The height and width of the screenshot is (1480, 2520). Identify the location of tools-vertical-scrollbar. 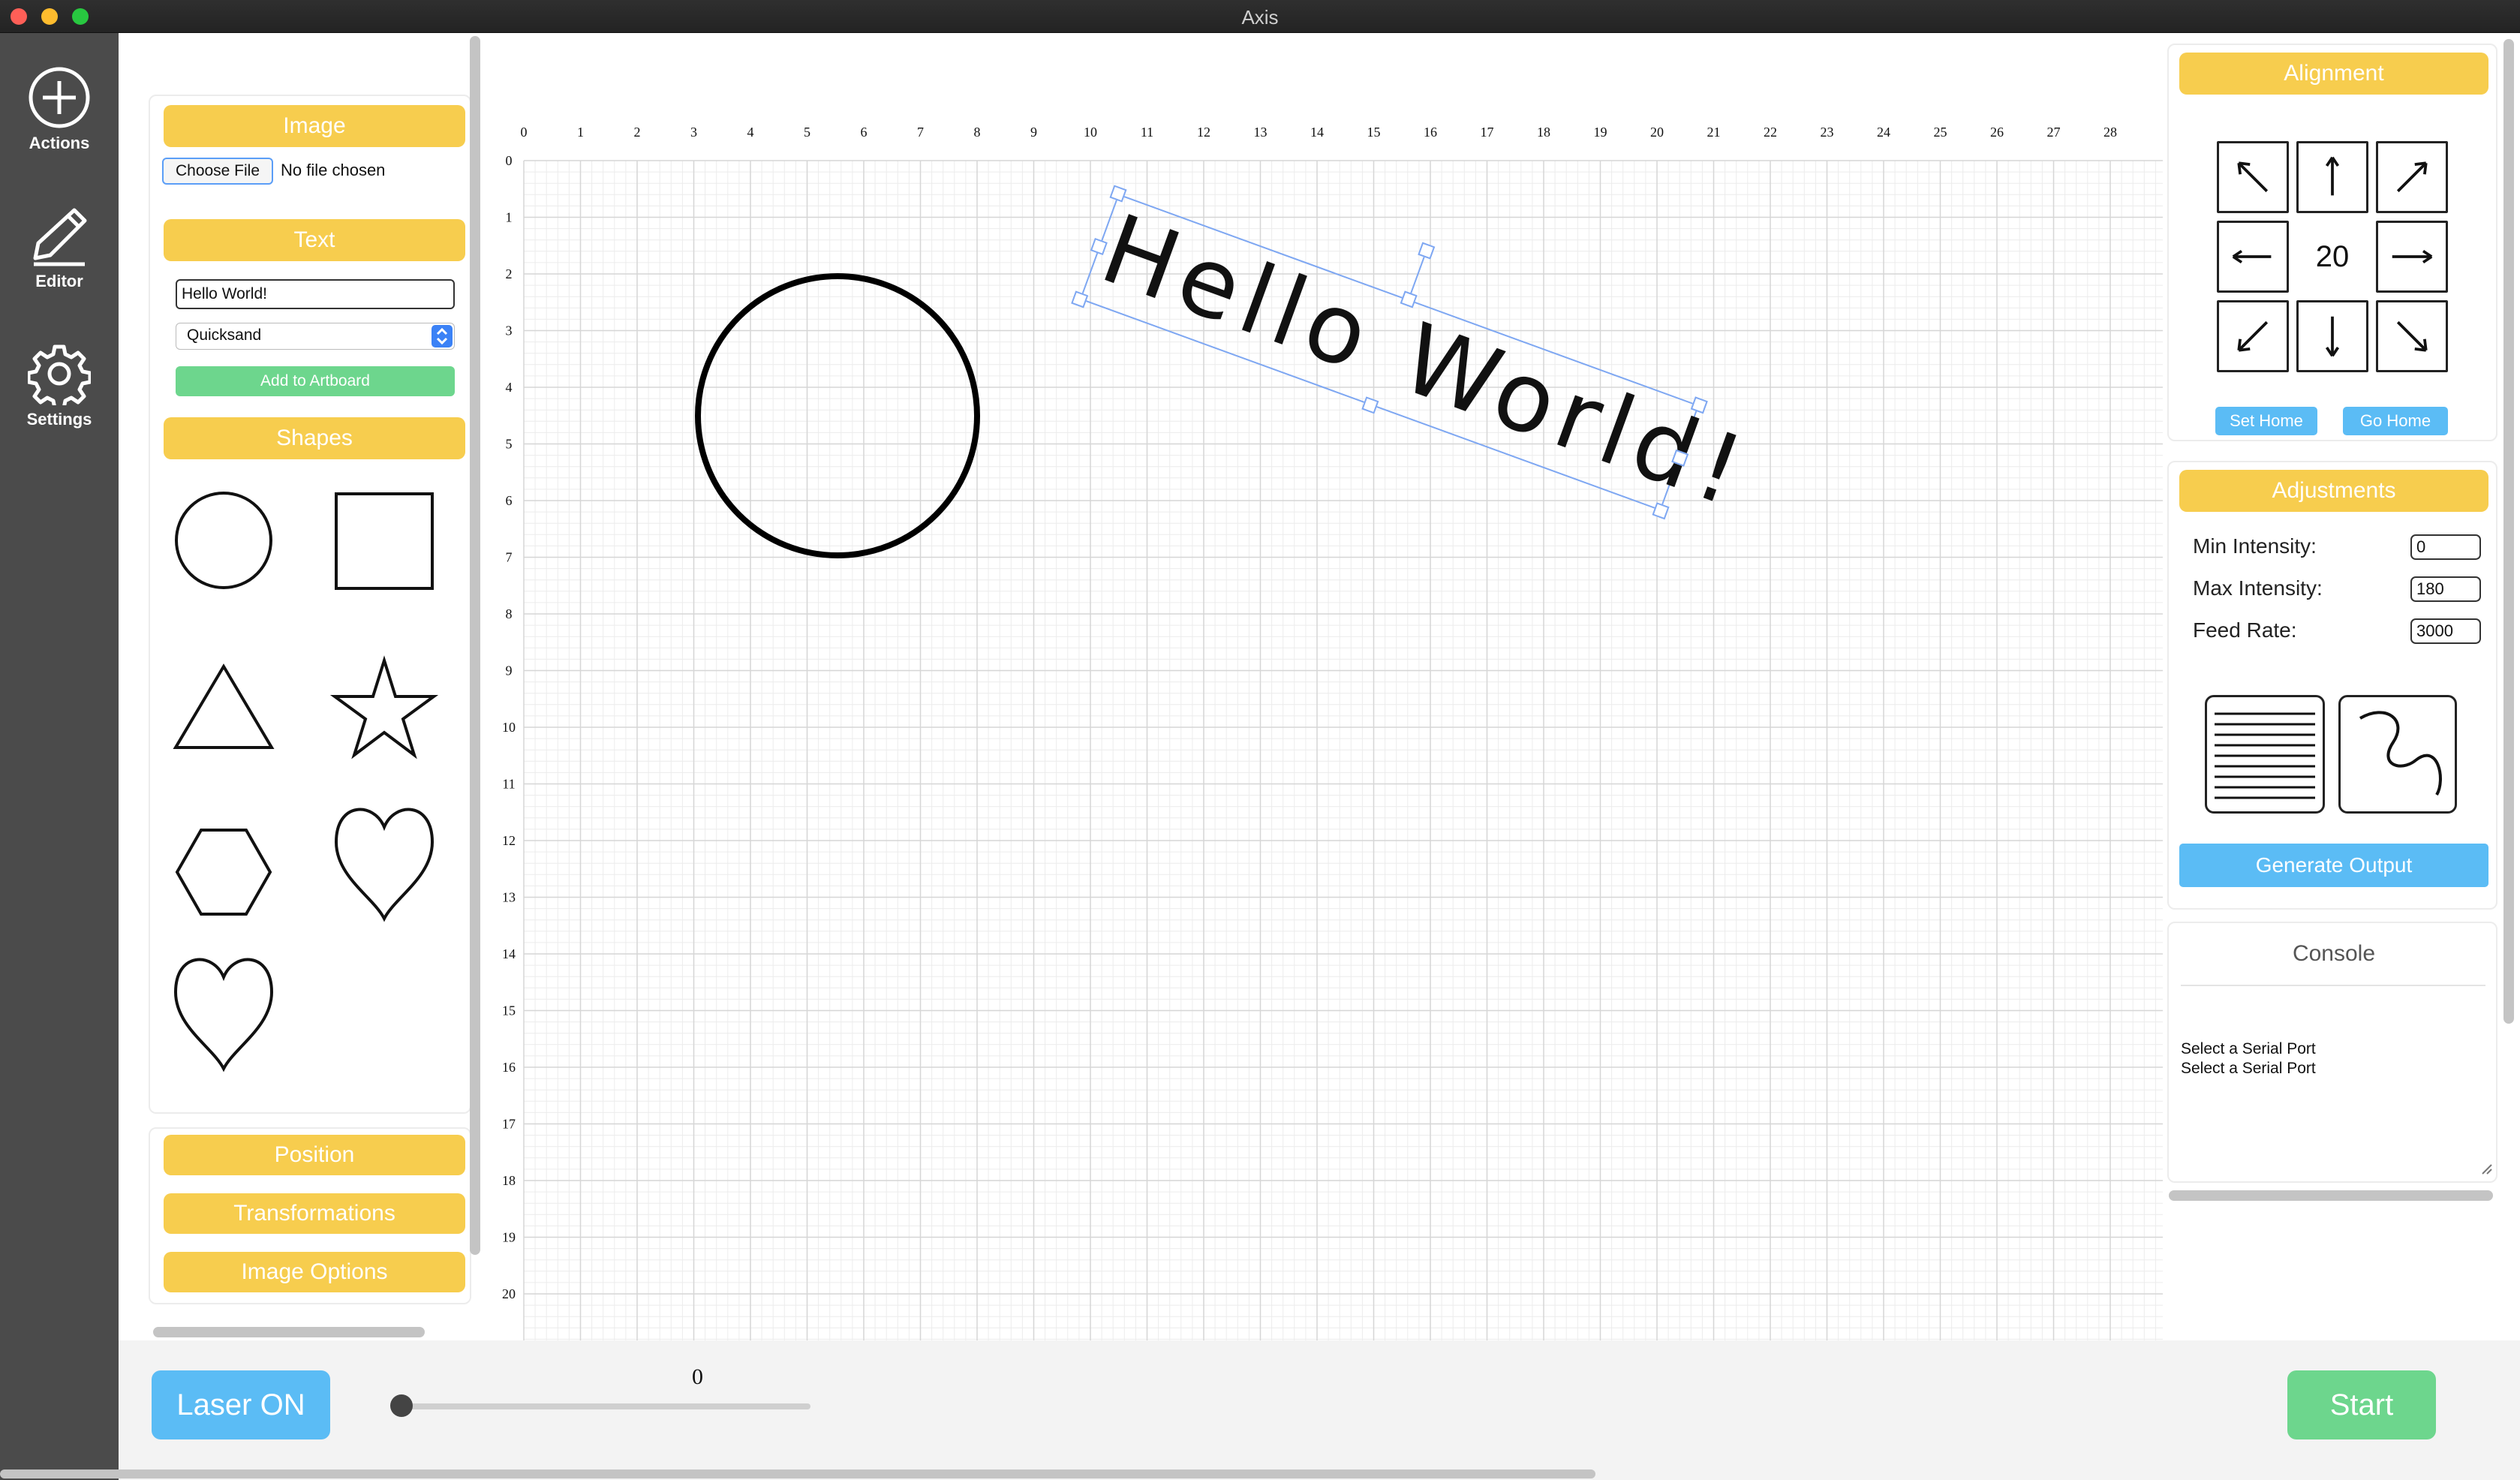
(475, 645).